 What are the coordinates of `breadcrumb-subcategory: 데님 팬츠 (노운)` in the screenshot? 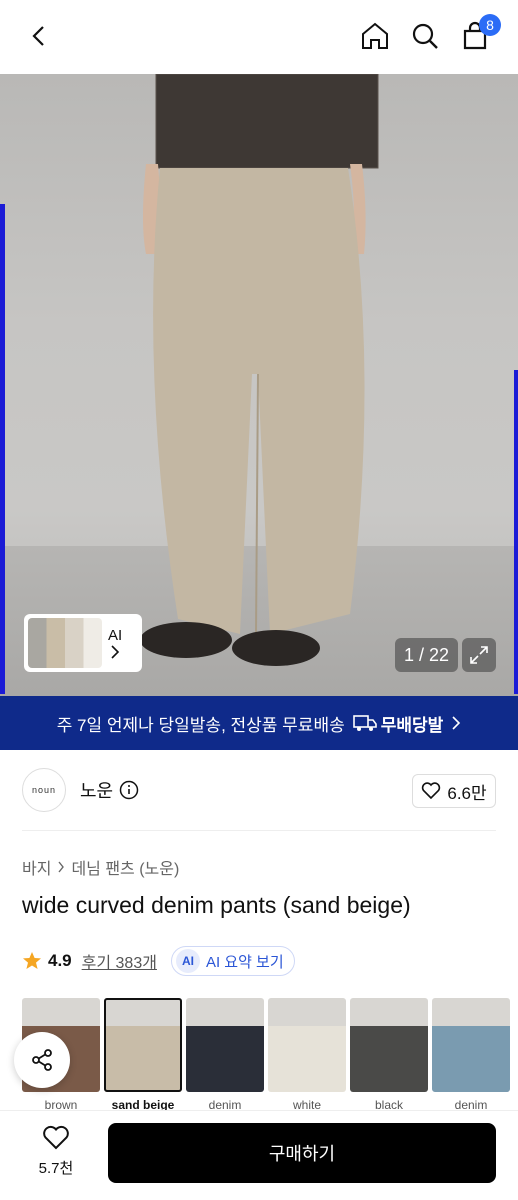 It's located at (125, 867).